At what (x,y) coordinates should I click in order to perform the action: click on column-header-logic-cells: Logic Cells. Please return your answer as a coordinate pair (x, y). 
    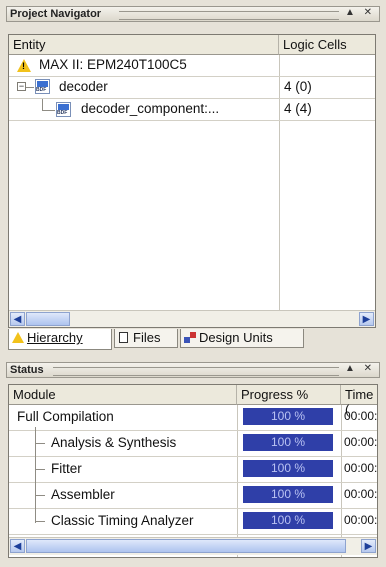
    Looking at the image, I should click on (327, 45).